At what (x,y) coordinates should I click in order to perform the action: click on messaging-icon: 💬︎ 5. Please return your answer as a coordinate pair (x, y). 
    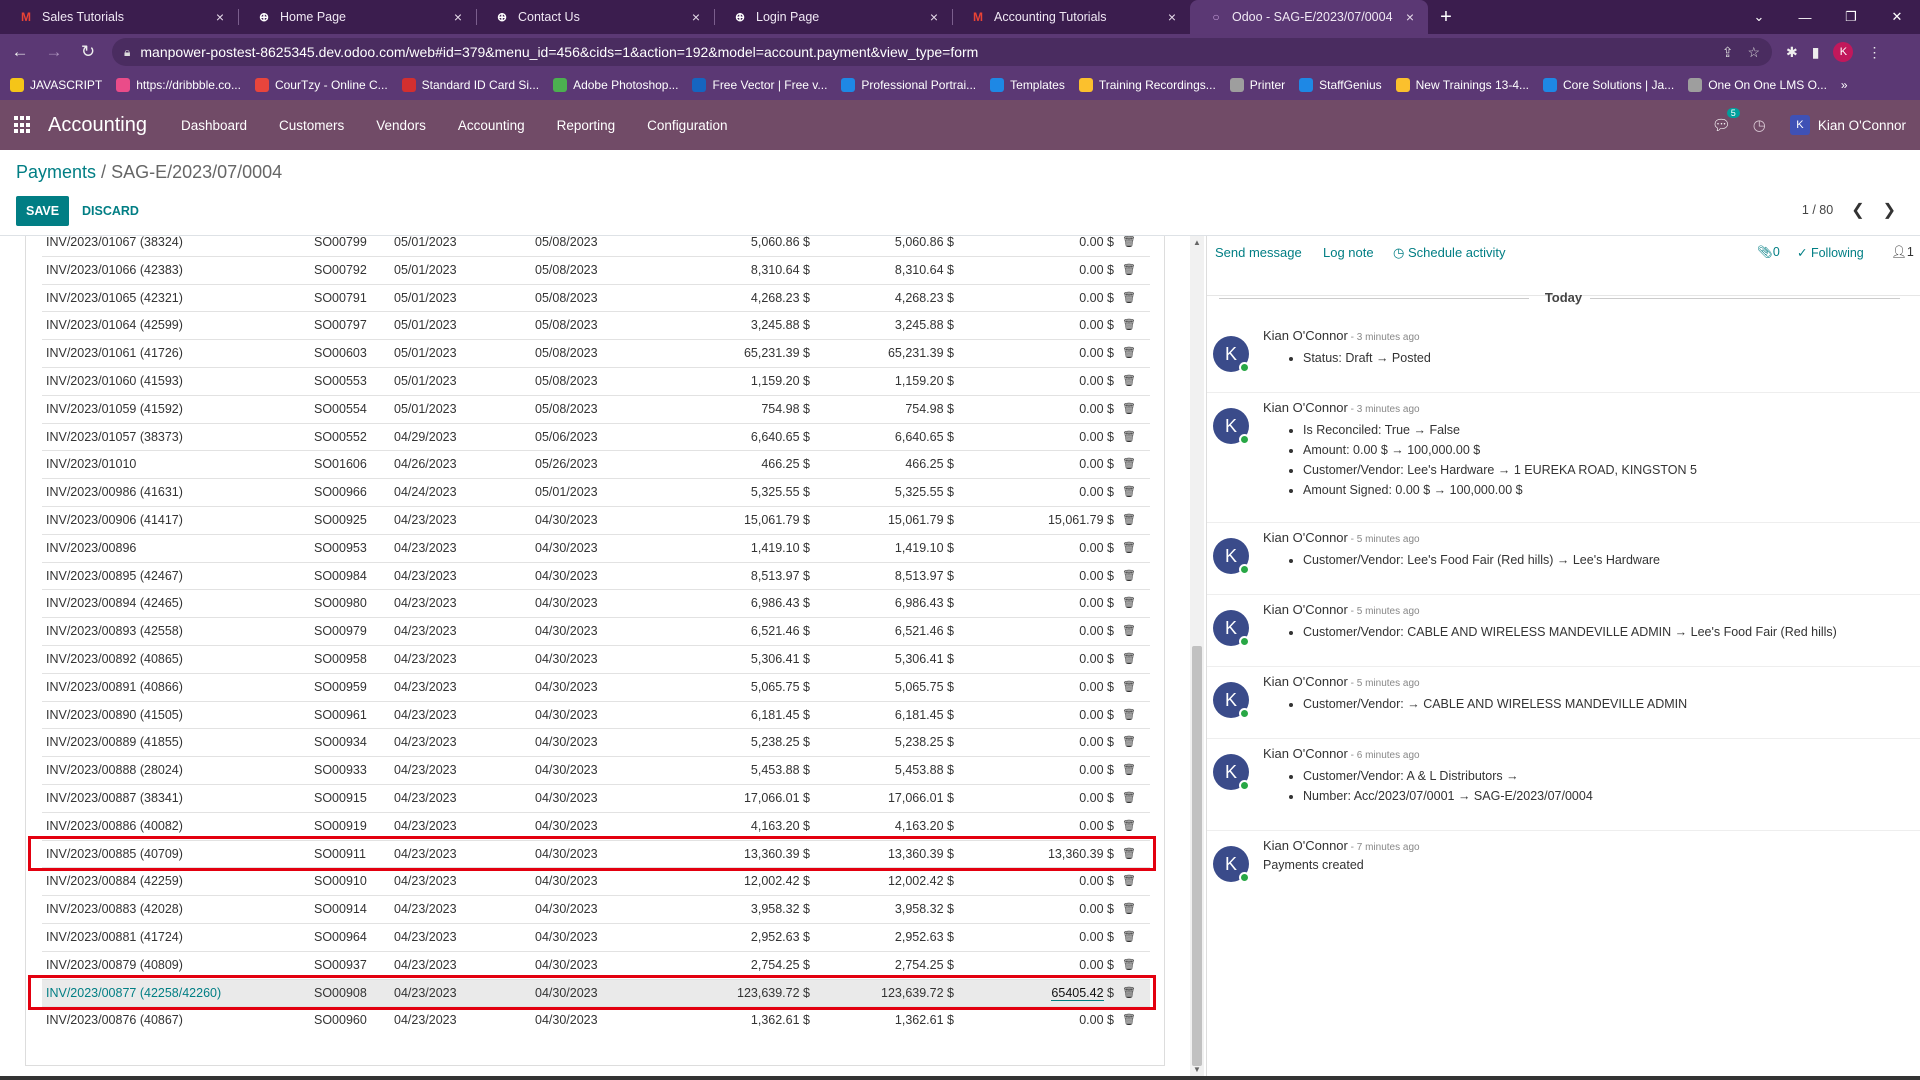
    Looking at the image, I should click on (1726, 121).